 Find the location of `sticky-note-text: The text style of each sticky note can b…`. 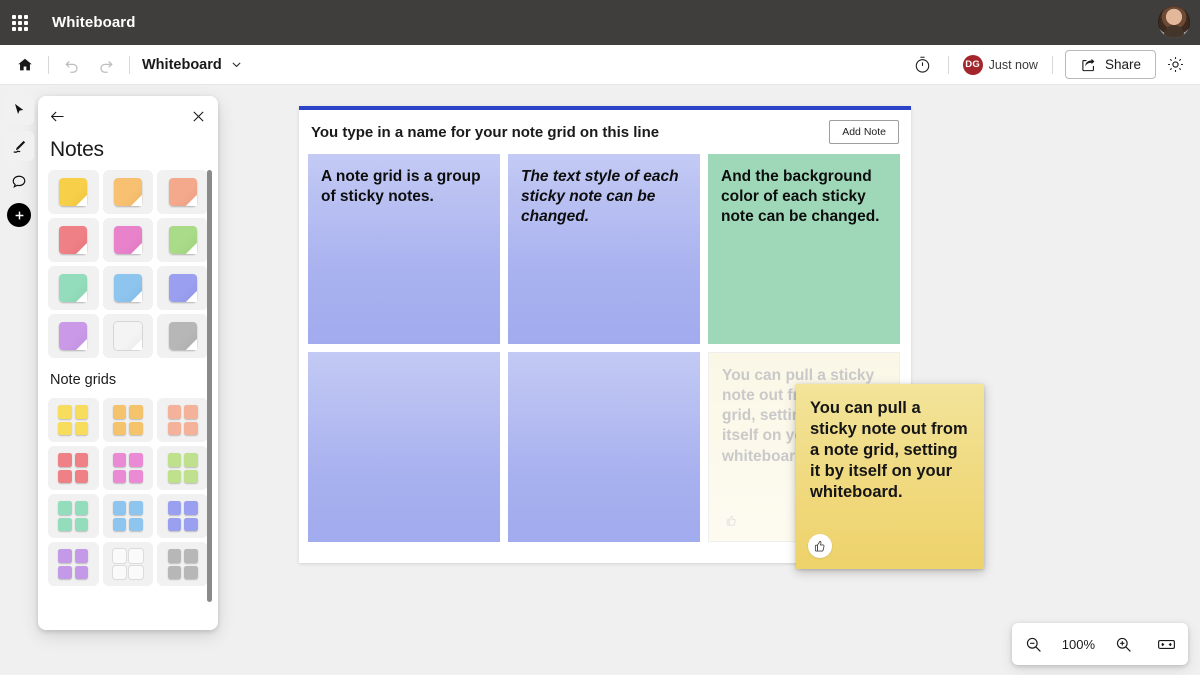

sticky-note-text: The text style of each sticky note can b… is located at coordinates (600, 197).